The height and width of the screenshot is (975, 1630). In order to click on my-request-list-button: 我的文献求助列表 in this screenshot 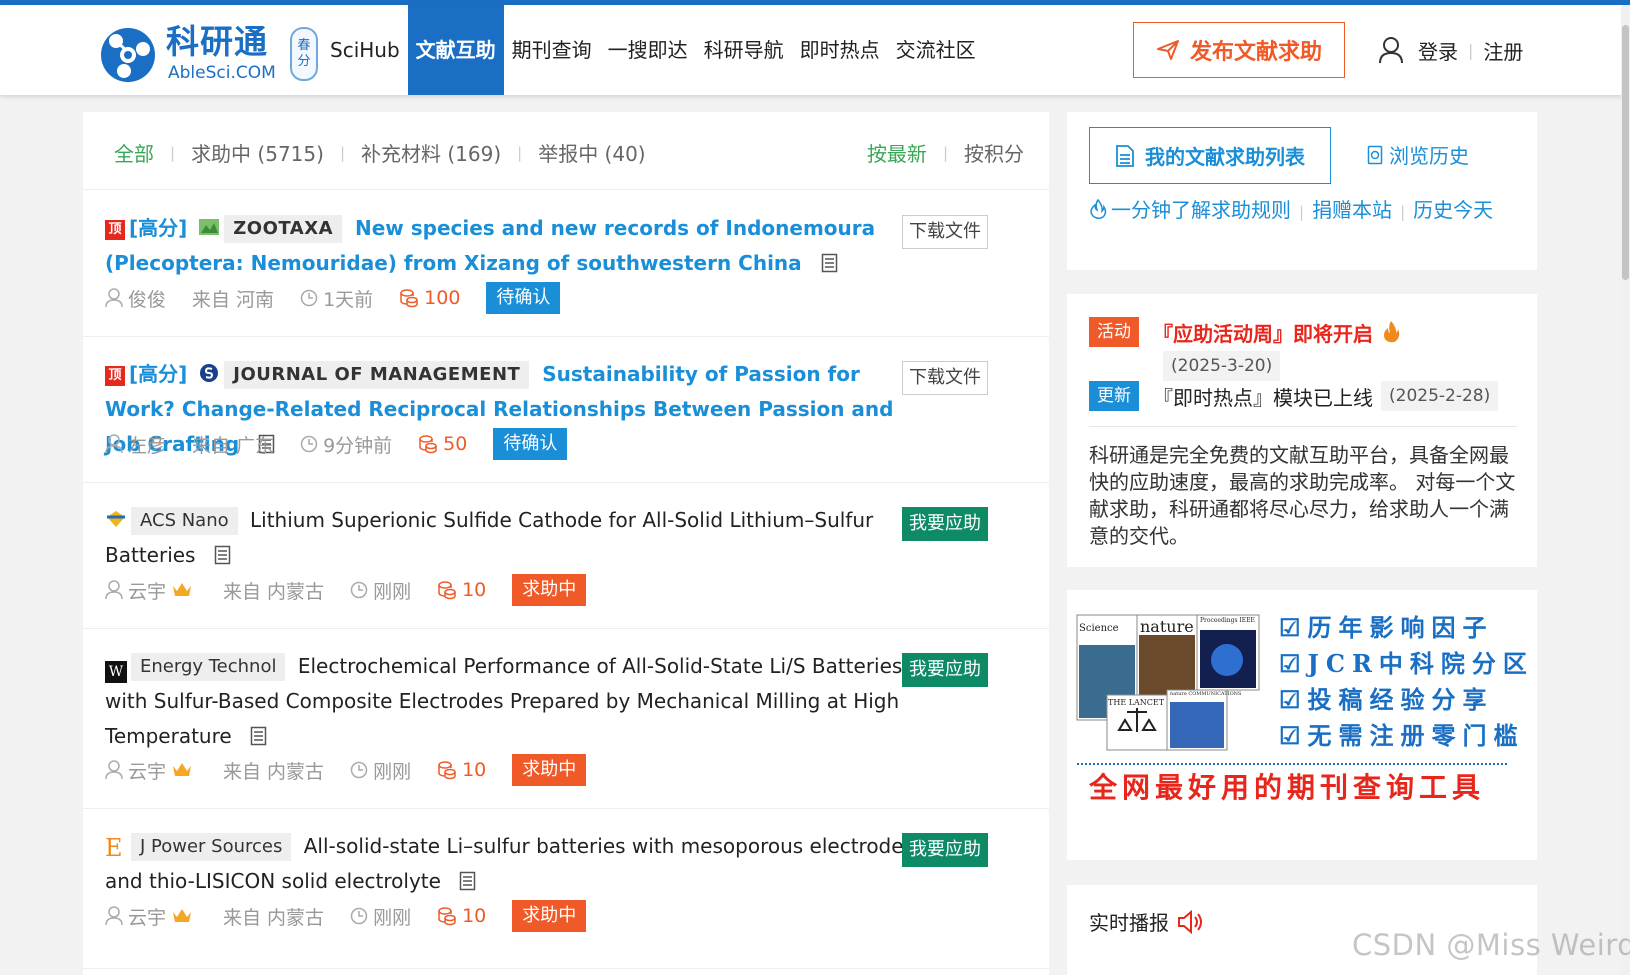, I will do `click(1210, 155)`.